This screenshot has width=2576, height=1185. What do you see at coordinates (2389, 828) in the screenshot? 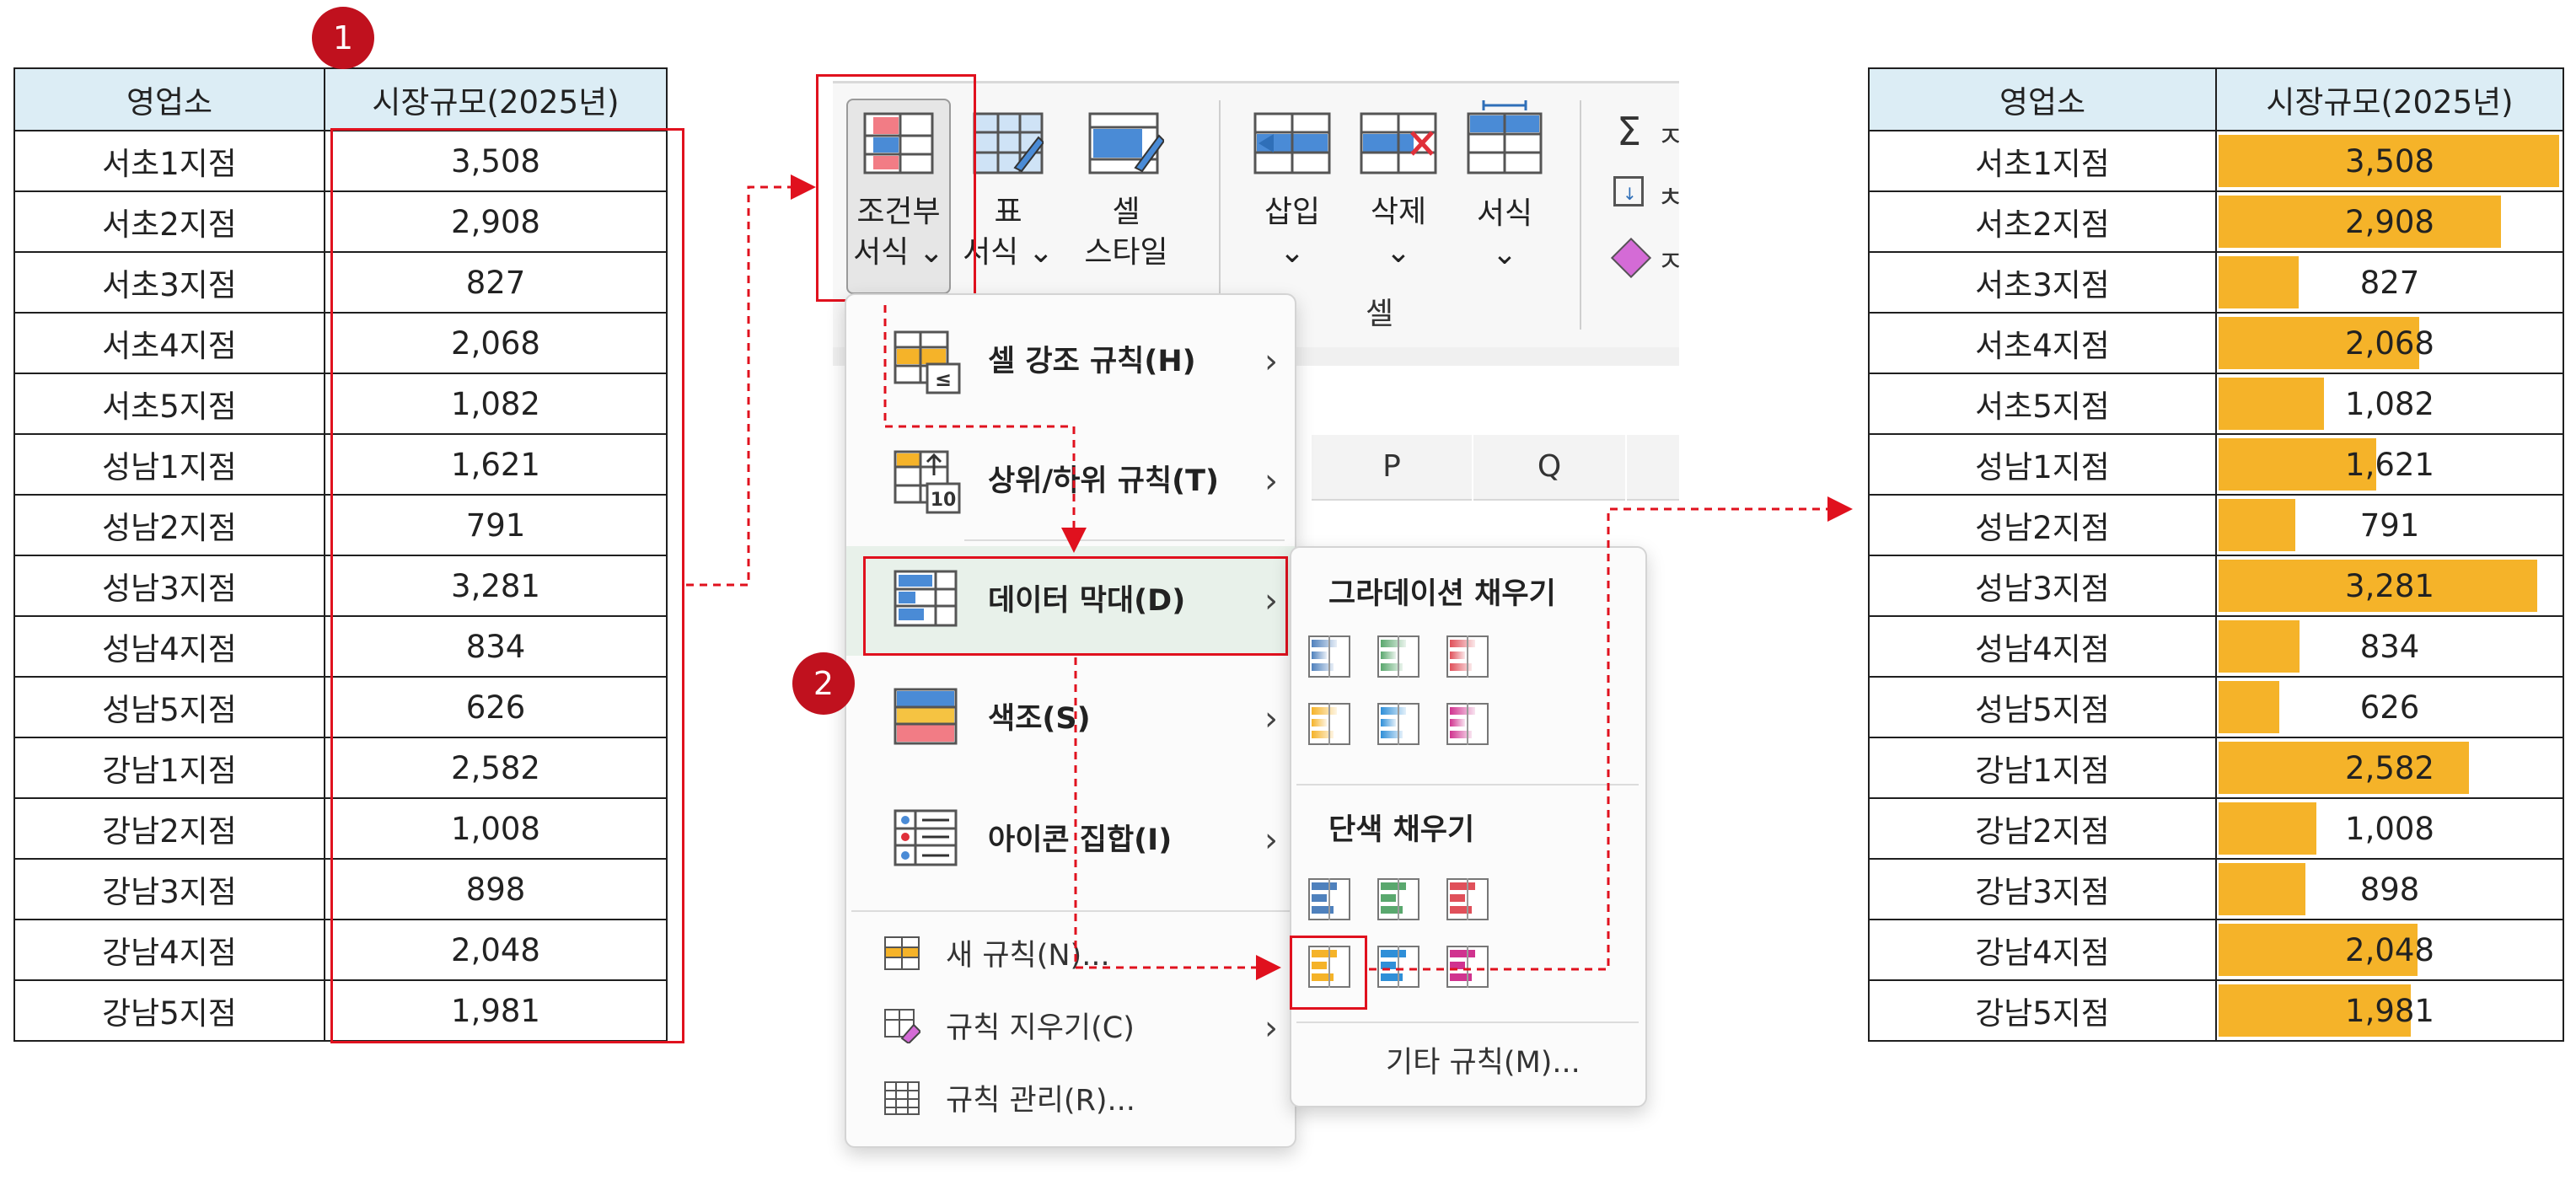
I see `market-size-value: 1,008` at bounding box center [2389, 828].